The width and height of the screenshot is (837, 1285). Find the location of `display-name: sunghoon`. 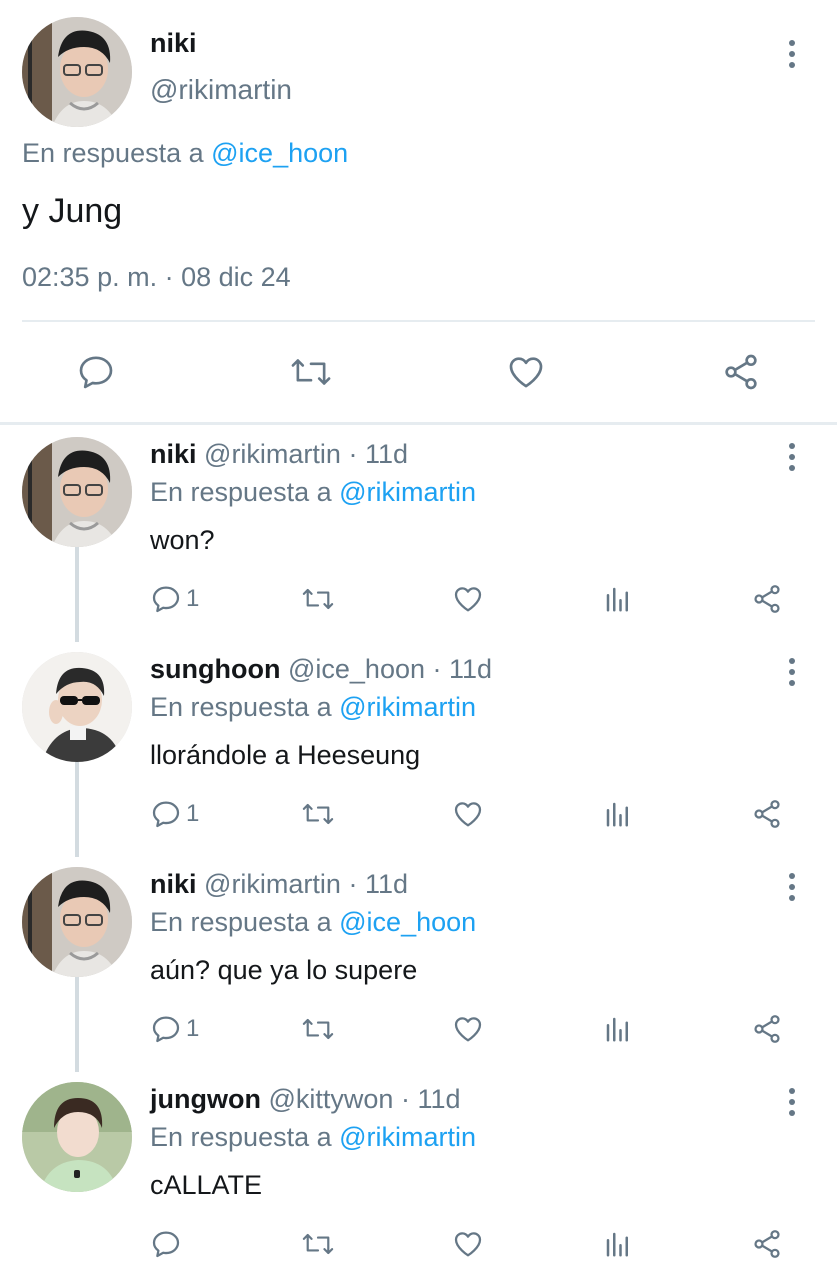

display-name: sunghoon is located at coordinates (215, 669).